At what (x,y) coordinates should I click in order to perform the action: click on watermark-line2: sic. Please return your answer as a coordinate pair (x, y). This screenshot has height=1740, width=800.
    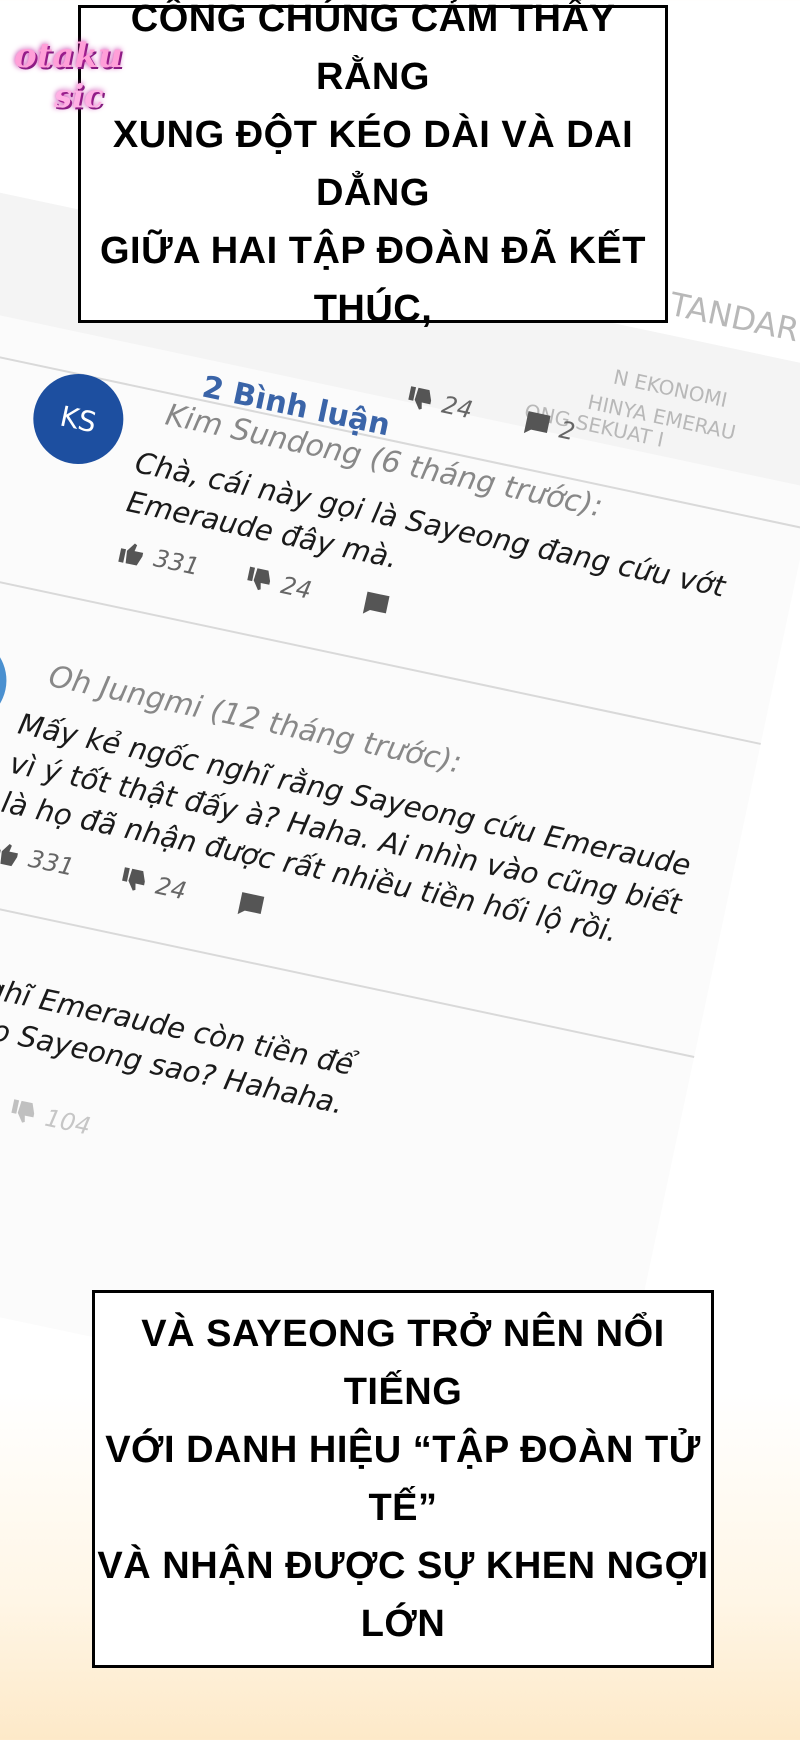
    Looking at the image, I should click on (79, 96).